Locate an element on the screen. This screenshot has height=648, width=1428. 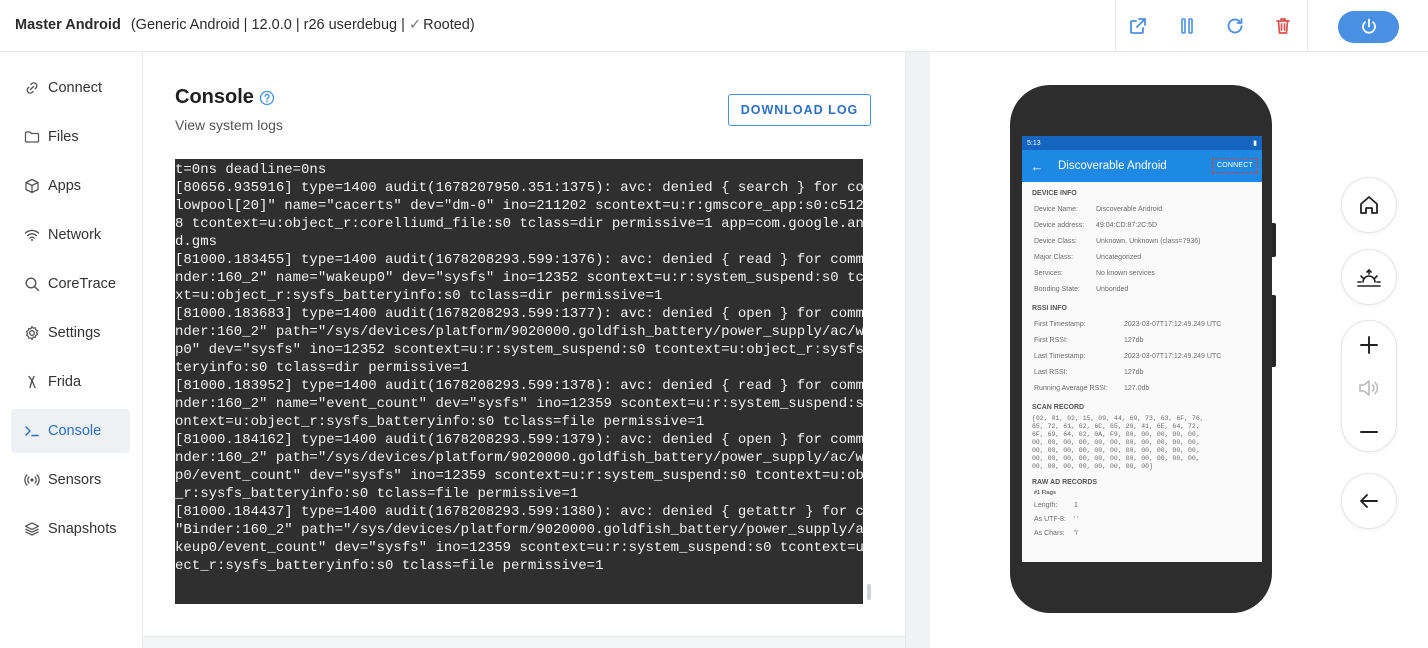
external-link-icon is located at coordinates (1138, 26).